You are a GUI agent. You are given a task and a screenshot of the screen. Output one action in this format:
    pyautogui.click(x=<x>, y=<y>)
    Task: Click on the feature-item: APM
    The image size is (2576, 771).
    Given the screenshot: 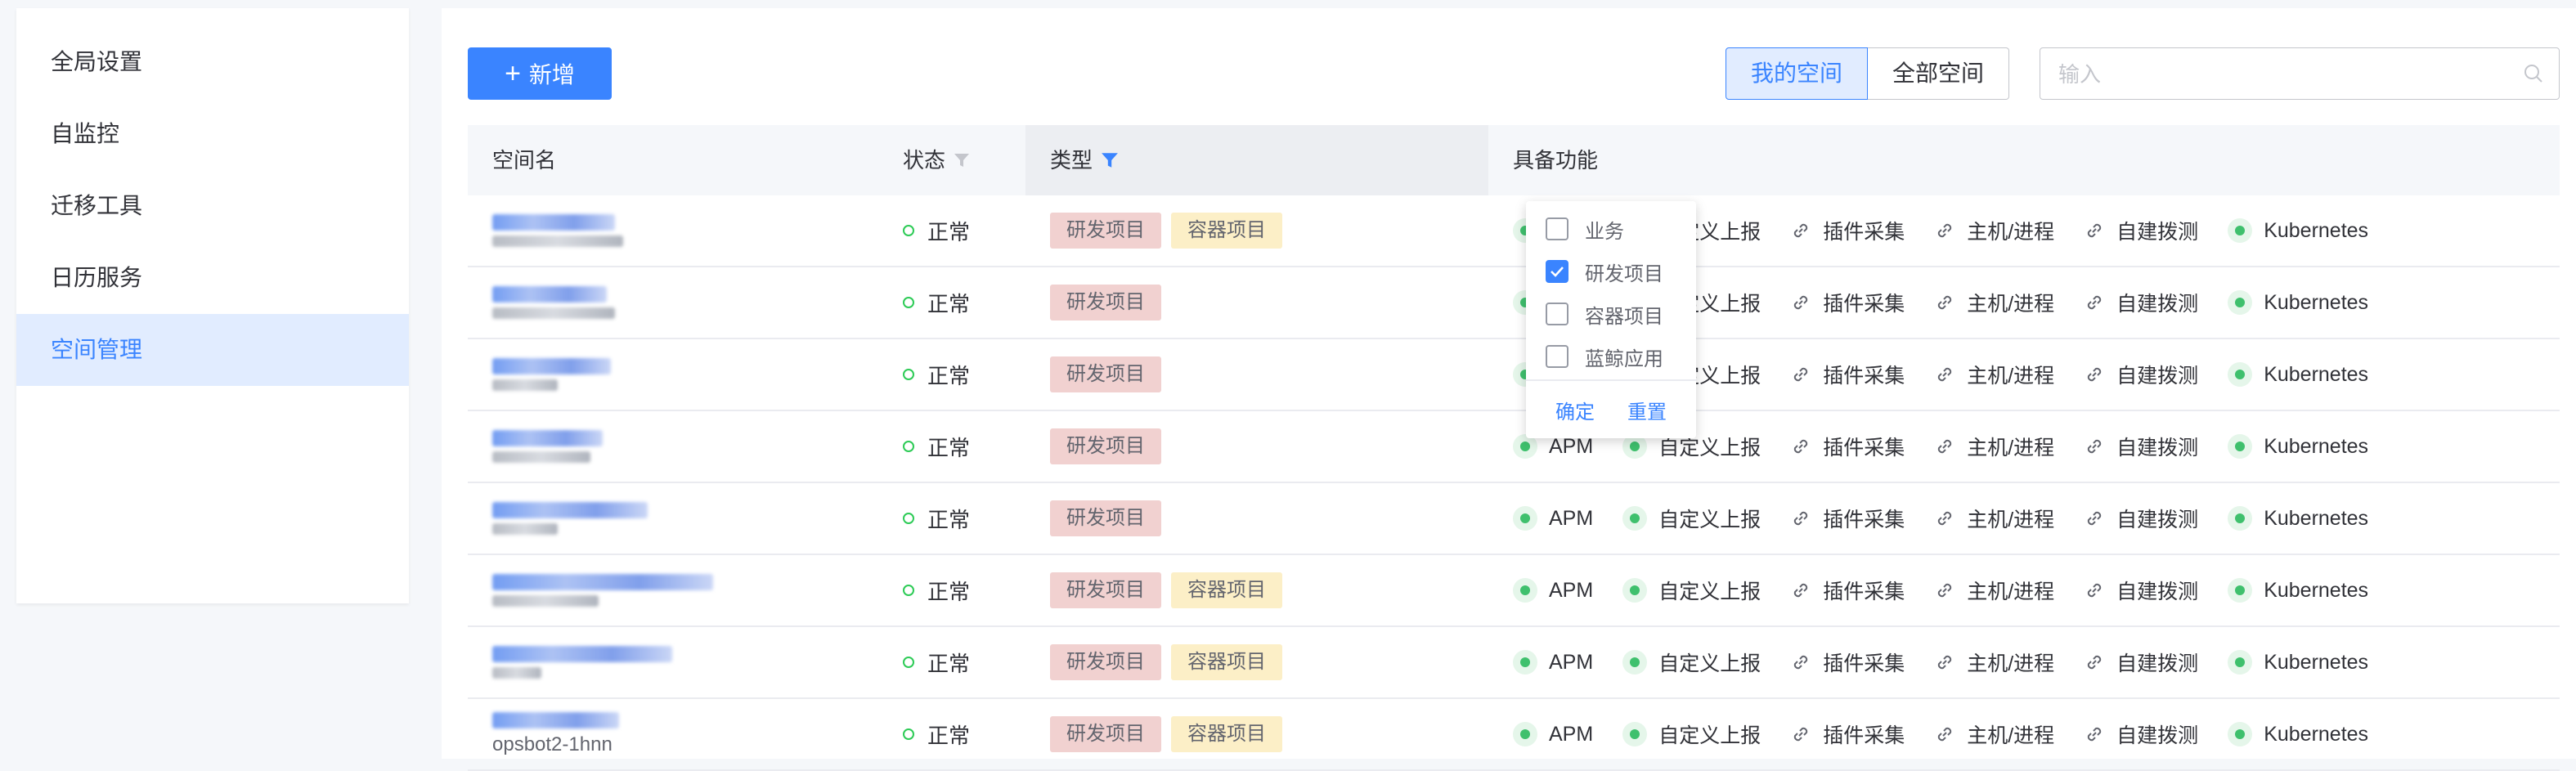 What is the action you would take?
    pyautogui.click(x=1553, y=518)
    